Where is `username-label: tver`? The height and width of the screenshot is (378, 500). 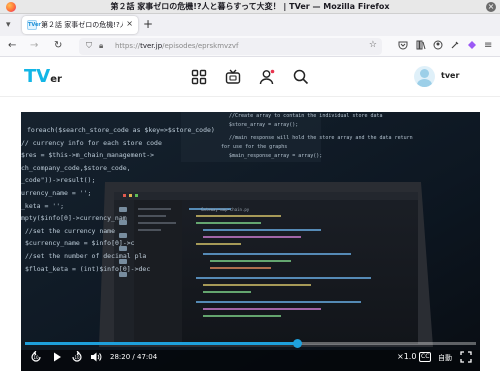 username-label: tver is located at coordinates (450, 75).